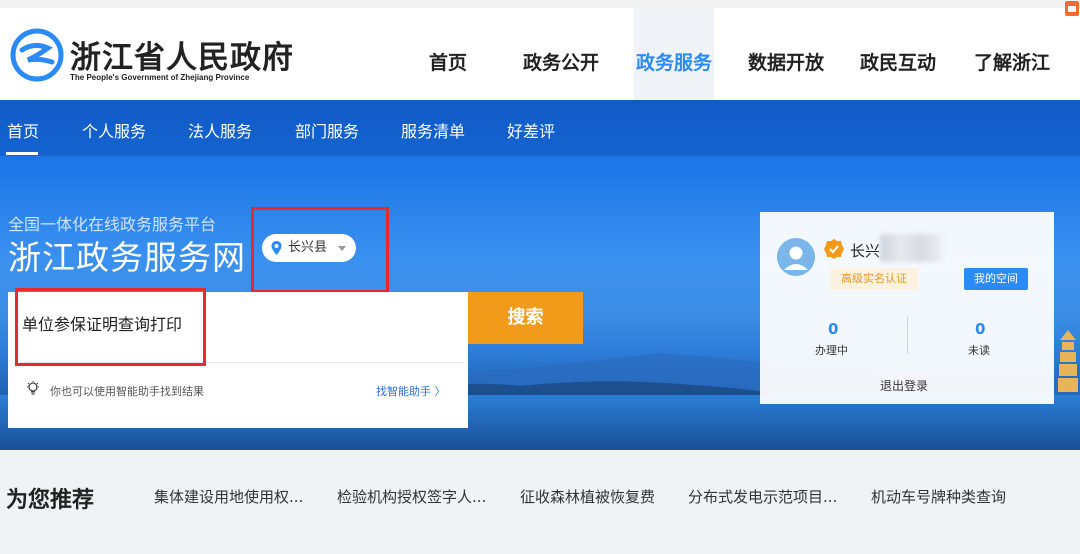 The width and height of the screenshot is (1080, 554). What do you see at coordinates (1072, 9) in the screenshot?
I see `browser-extension-icon` at bounding box center [1072, 9].